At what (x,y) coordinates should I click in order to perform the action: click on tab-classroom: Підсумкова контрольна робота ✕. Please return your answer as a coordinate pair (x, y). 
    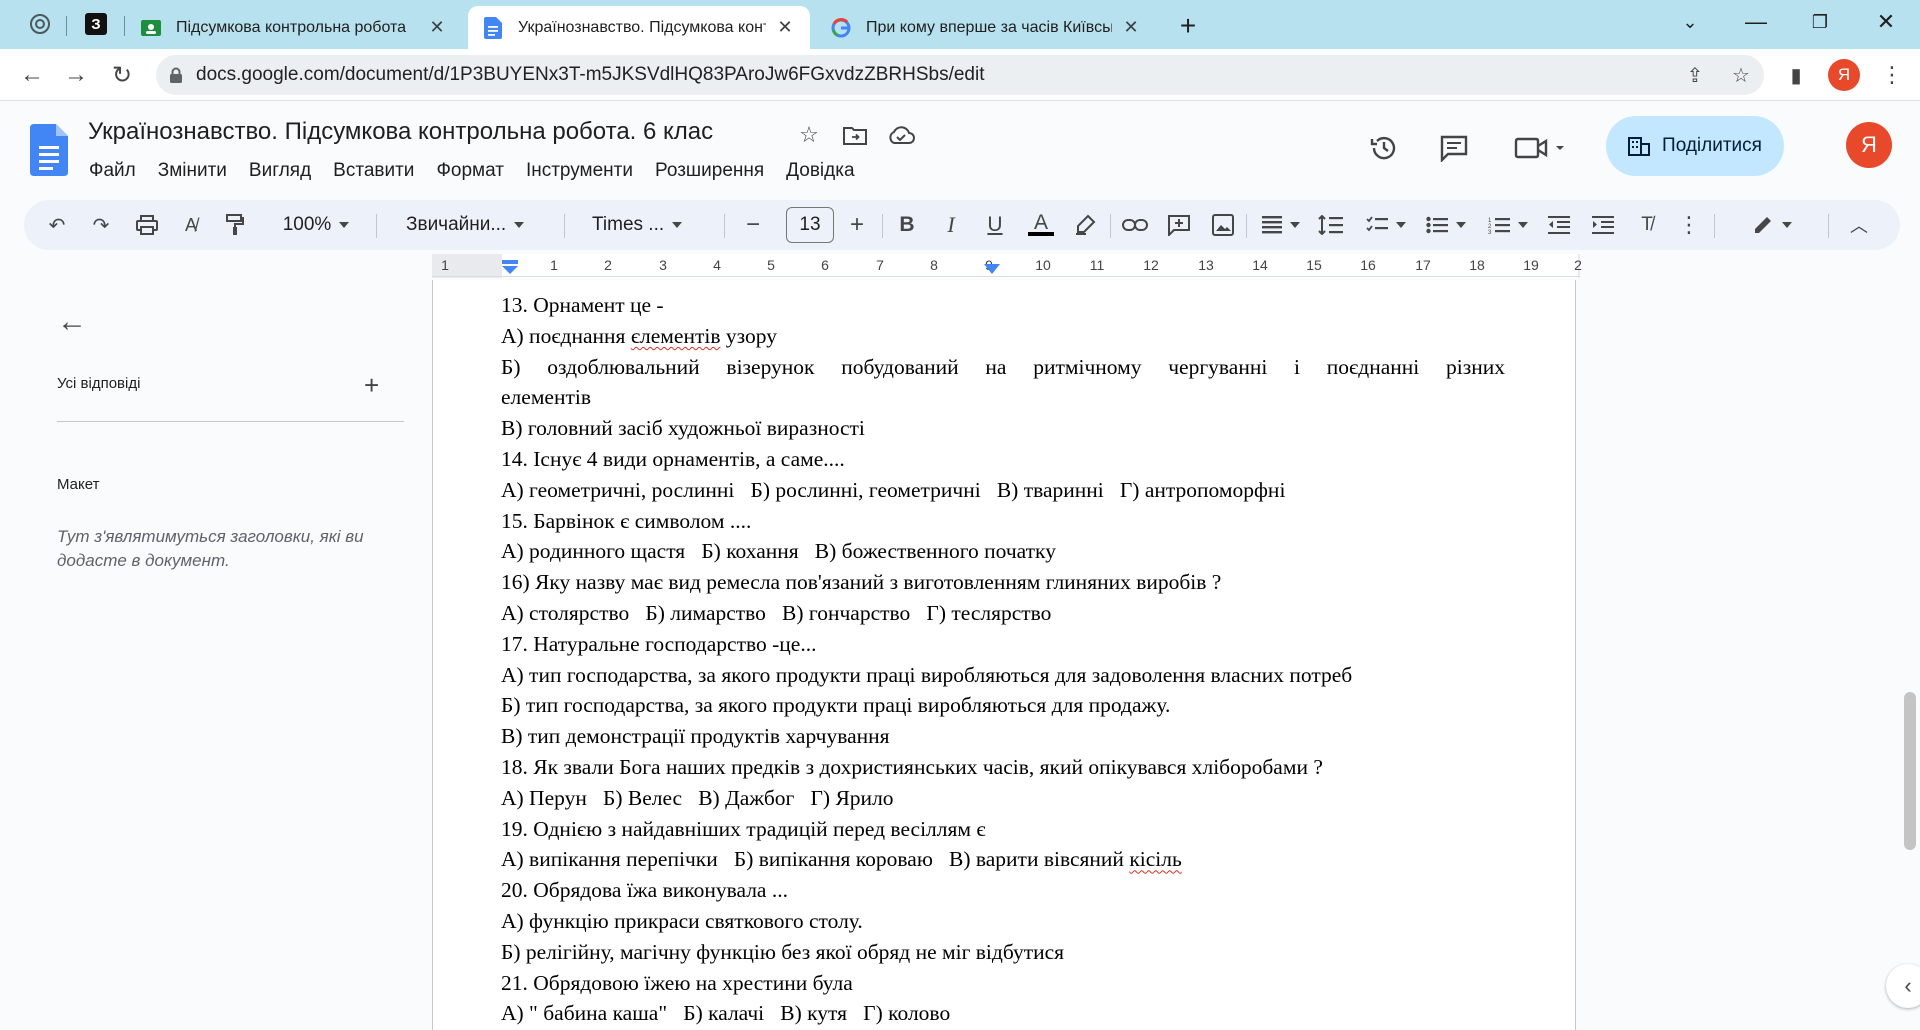
    Looking at the image, I should click on (294, 27).